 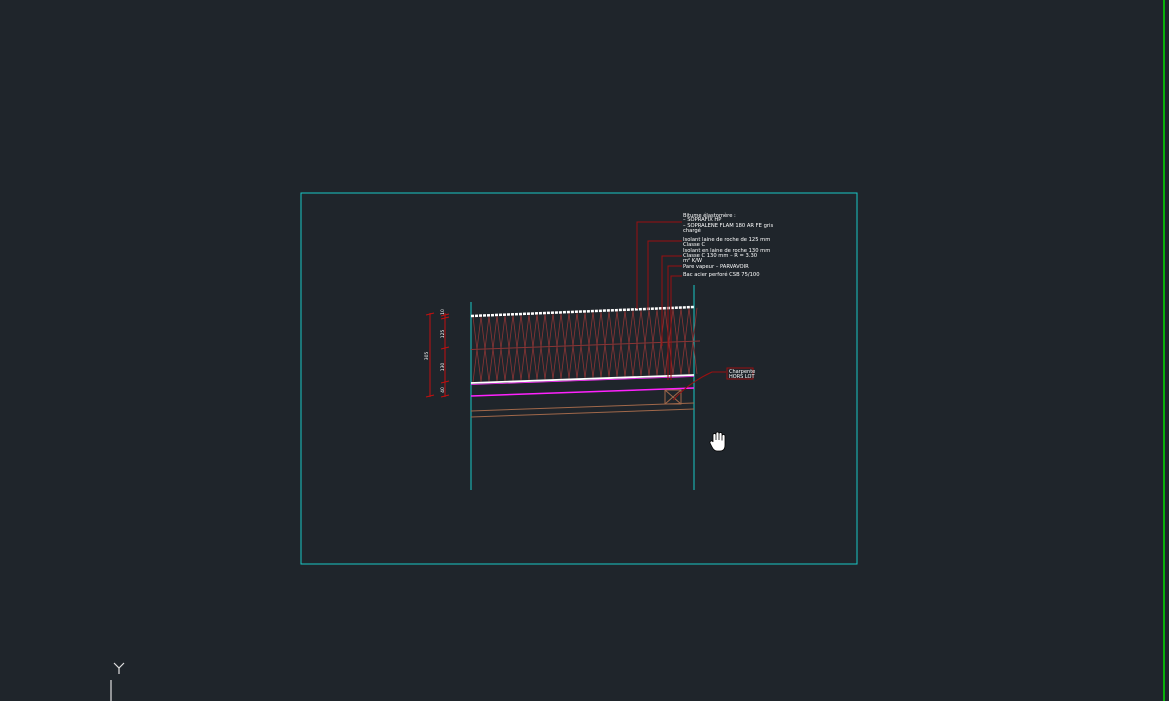 What do you see at coordinates (582, 392) in the screenshot?
I see `steel-deck-line` at bounding box center [582, 392].